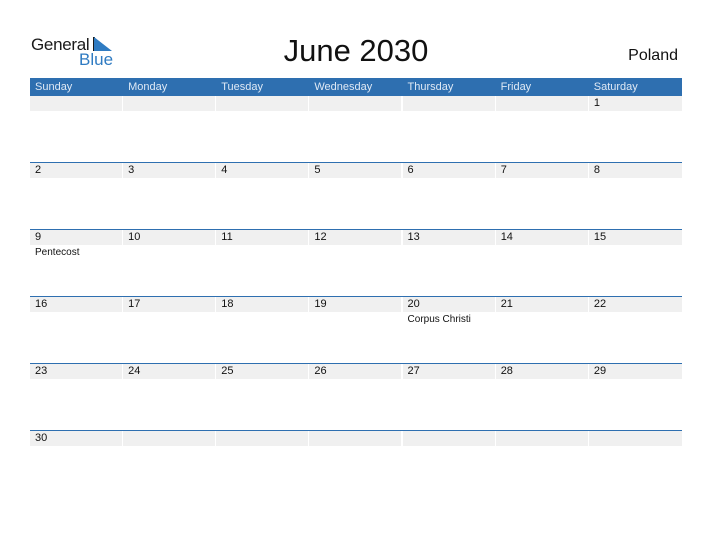 This screenshot has height=550, width=712. What do you see at coordinates (224, 170) in the screenshot?
I see `day-number: 4` at bounding box center [224, 170].